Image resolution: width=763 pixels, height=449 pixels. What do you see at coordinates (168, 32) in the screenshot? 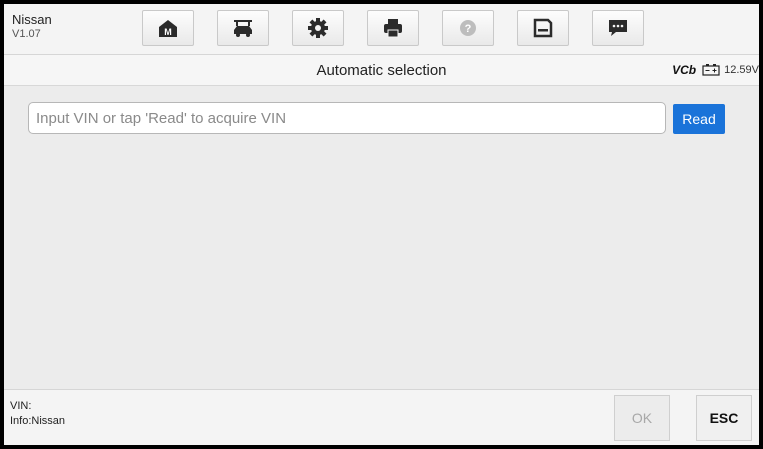
I see `svg-text: M` at bounding box center [168, 32].